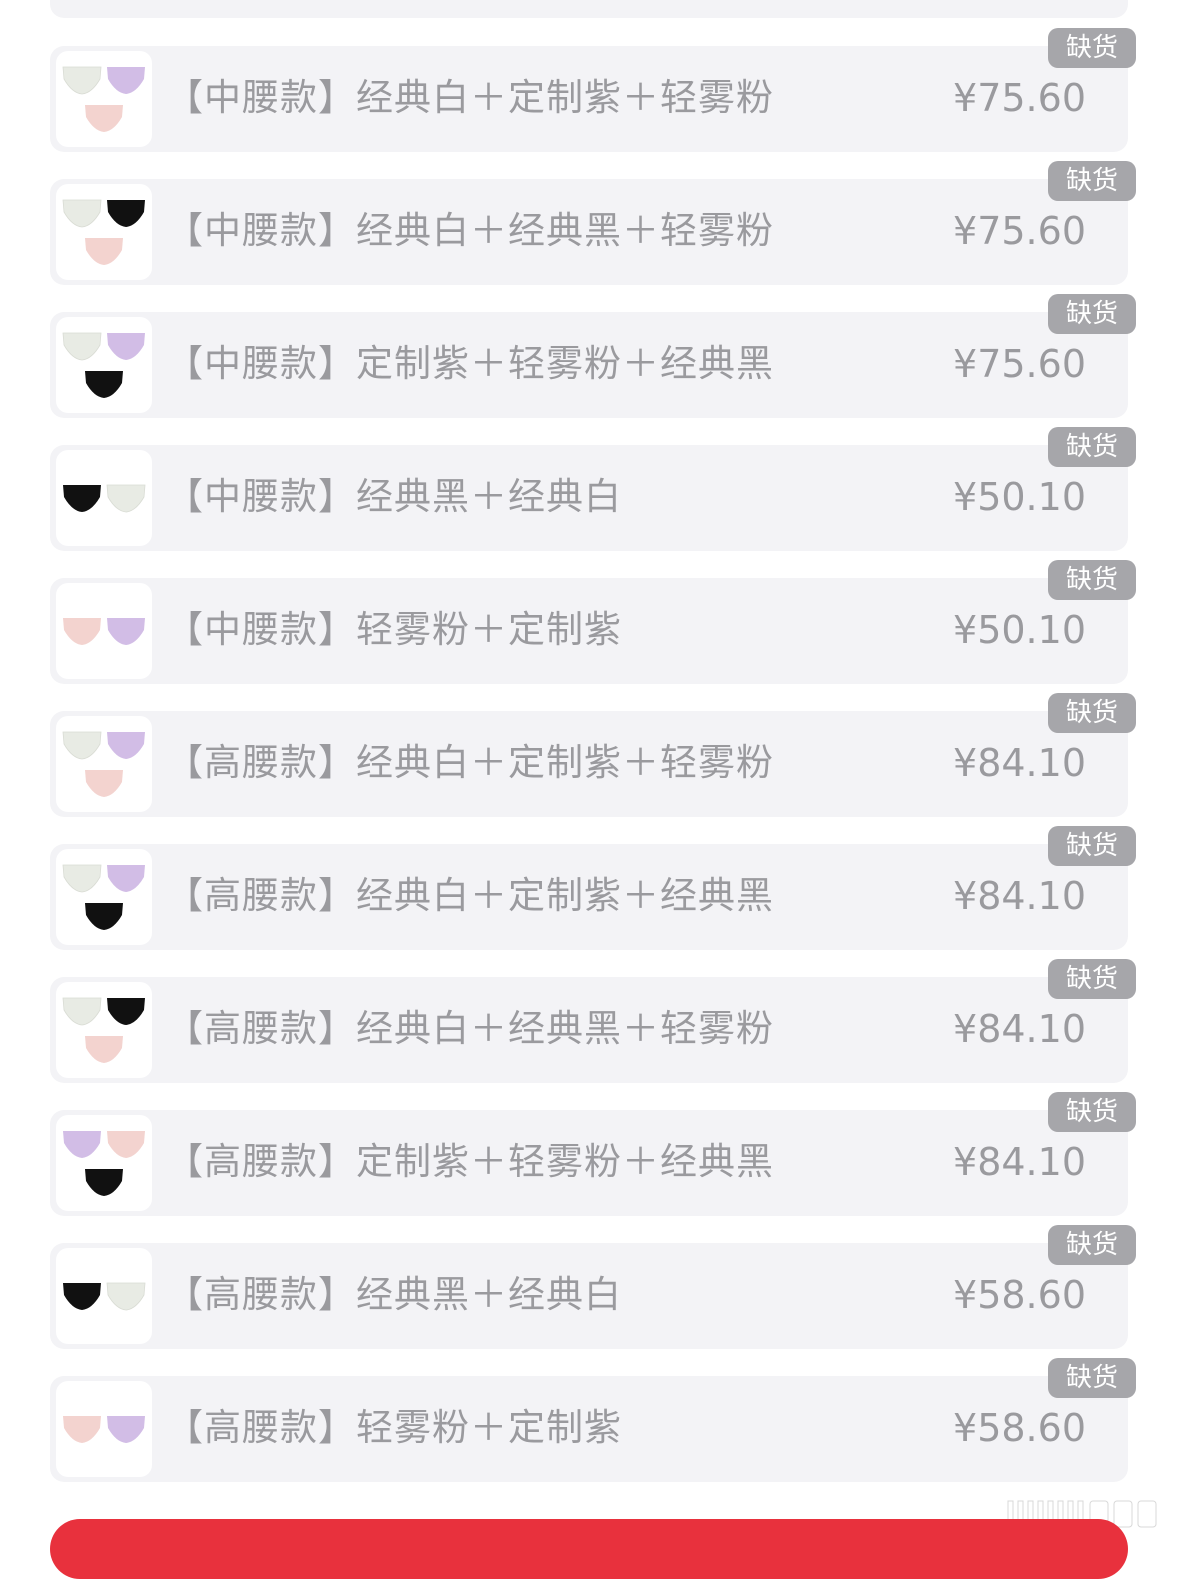 Image resolution: width=1179 pixels, height=1579 pixels. Describe the element at coordinates (470, 895) in the screenshot. I see `option-name: 【高腰款】经典白＋定制紫＋经典黑` at that location.